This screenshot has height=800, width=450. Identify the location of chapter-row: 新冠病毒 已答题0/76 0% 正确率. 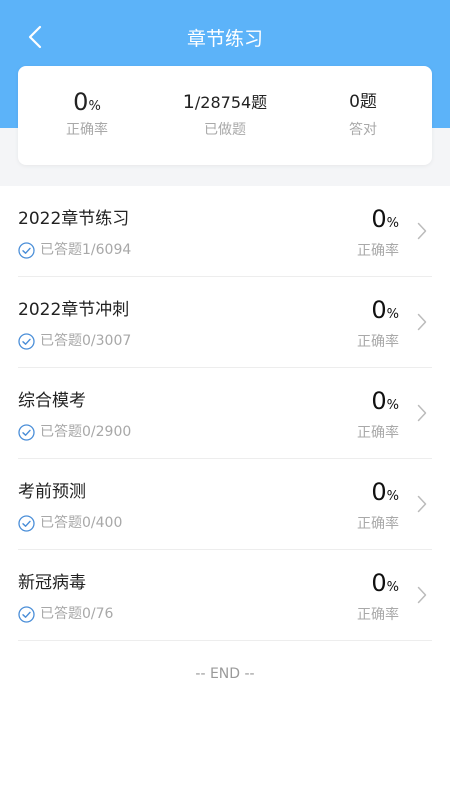
(225, 595).